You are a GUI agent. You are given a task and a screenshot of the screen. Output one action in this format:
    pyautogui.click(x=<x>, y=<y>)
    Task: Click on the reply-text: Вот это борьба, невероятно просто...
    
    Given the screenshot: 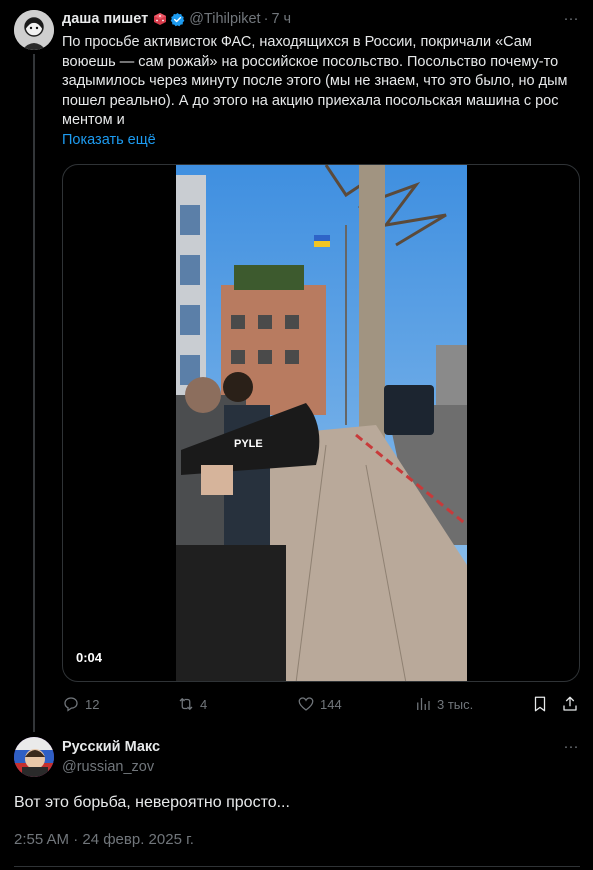 What is the action you would take?
    pyautogui.click(x=152, y=802)
    